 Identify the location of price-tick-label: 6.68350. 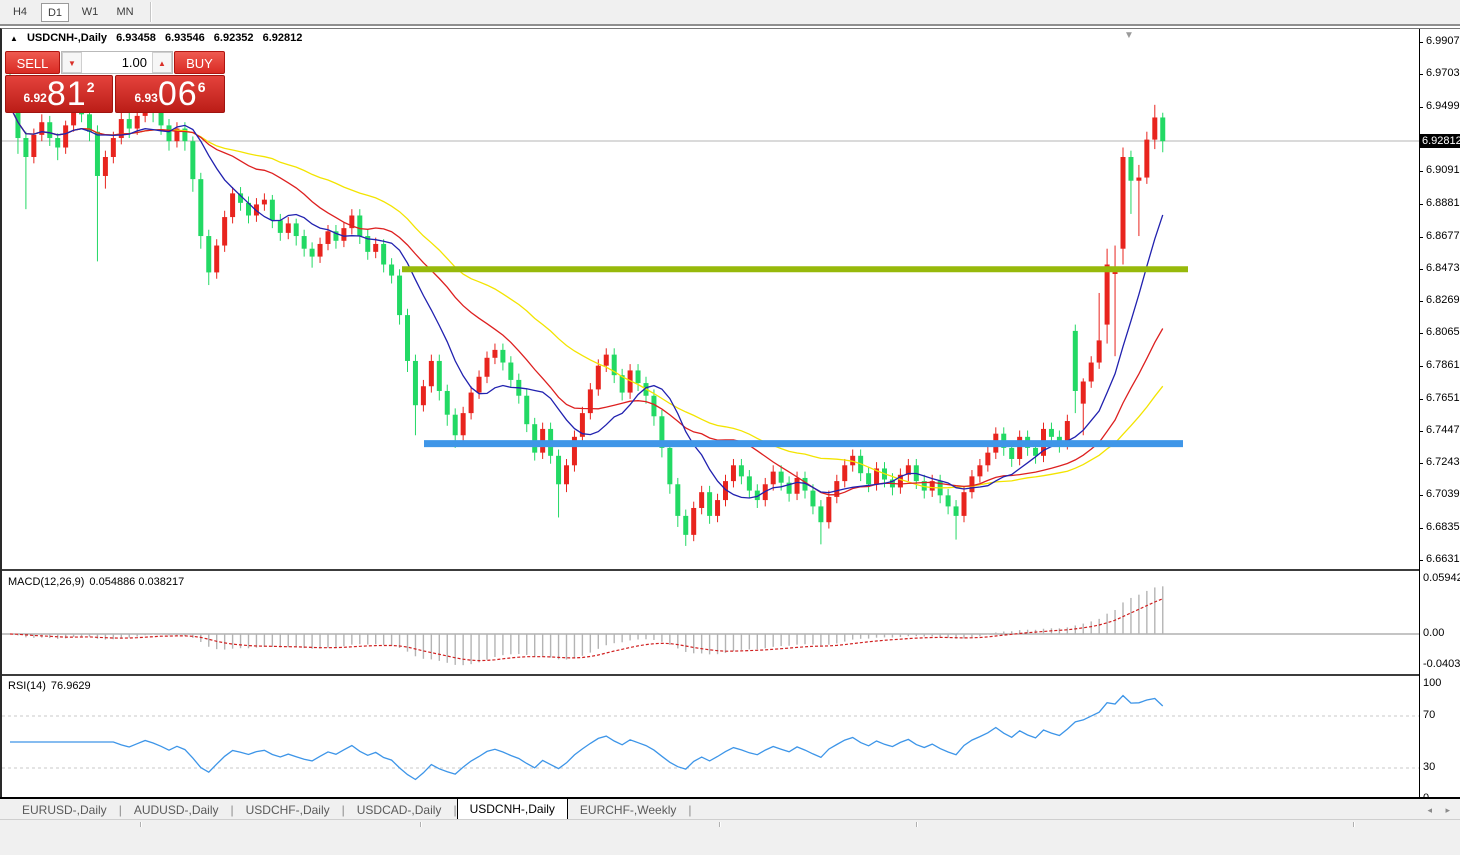
(1443, 526).